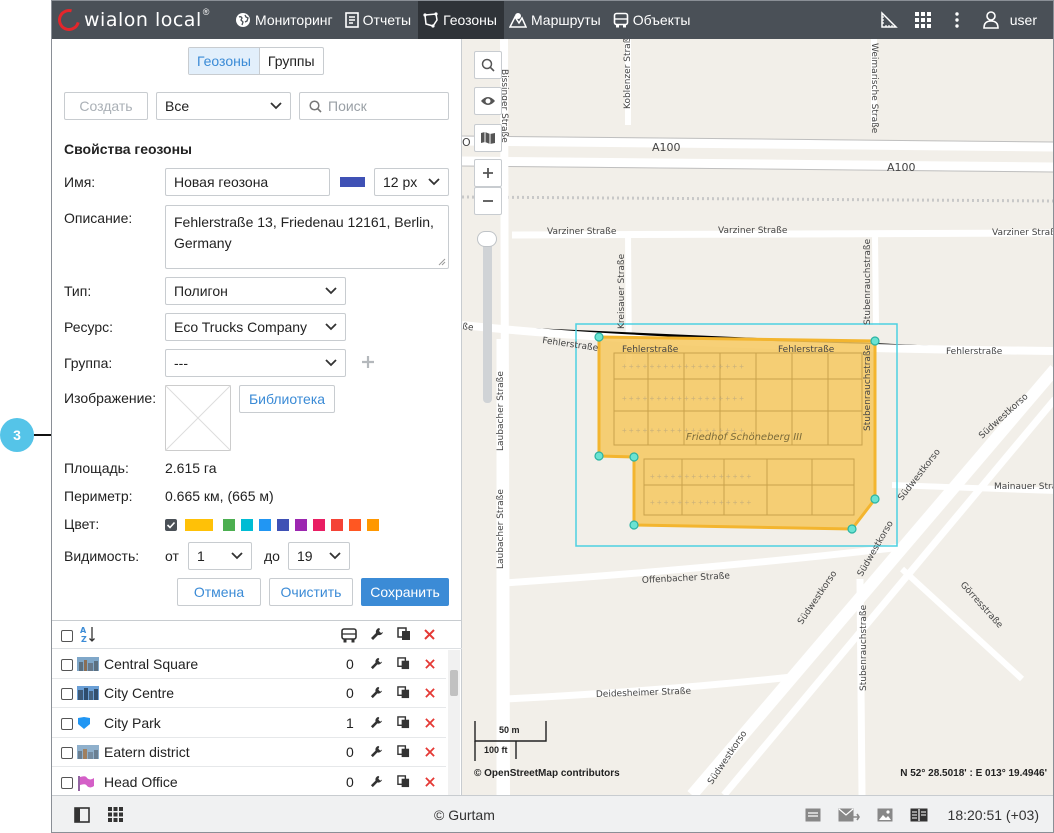 The width and height of the screenshot is (1054, 833). Describe the element at coordinates (147, 752) in the screenshot. I see `geofence-name: Eatern district` at that location.